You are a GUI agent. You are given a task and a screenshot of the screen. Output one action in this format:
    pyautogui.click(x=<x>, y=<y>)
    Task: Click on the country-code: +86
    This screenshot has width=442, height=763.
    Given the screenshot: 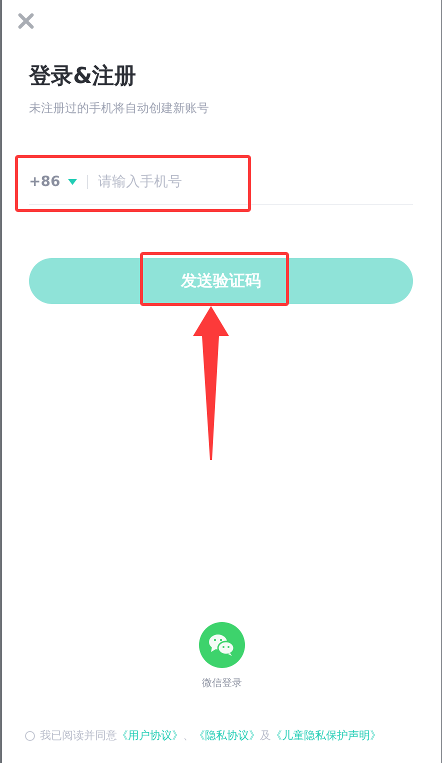 What is the action you would take?
    pyautogui.click(x=44, y=182)
    